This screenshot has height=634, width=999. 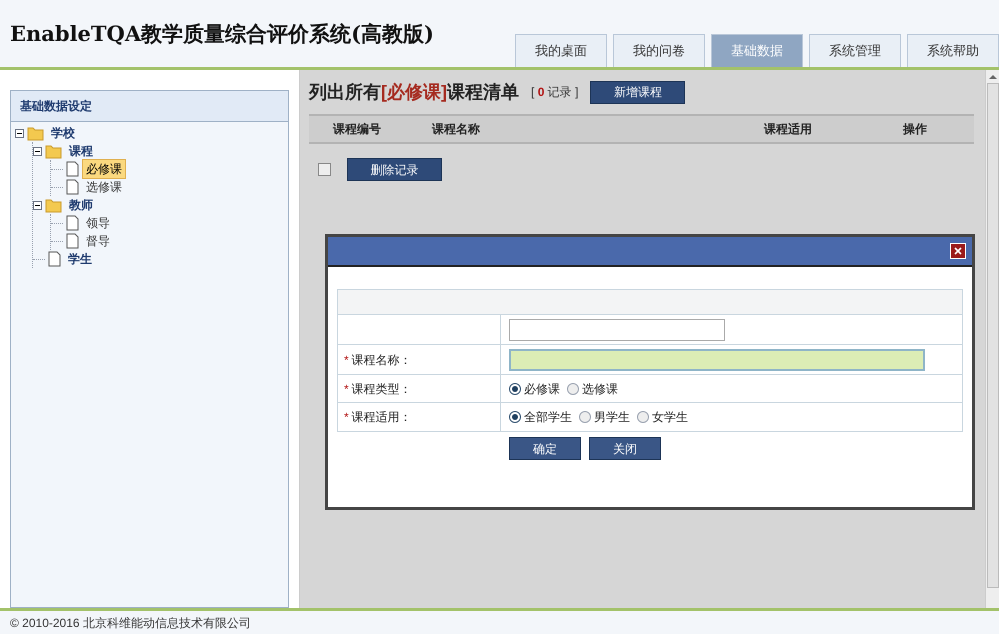 What do you see at coordinates (625, 448) in the screenshot?
I see `dialog-button: 关闭` at bounding box center [625, 448].